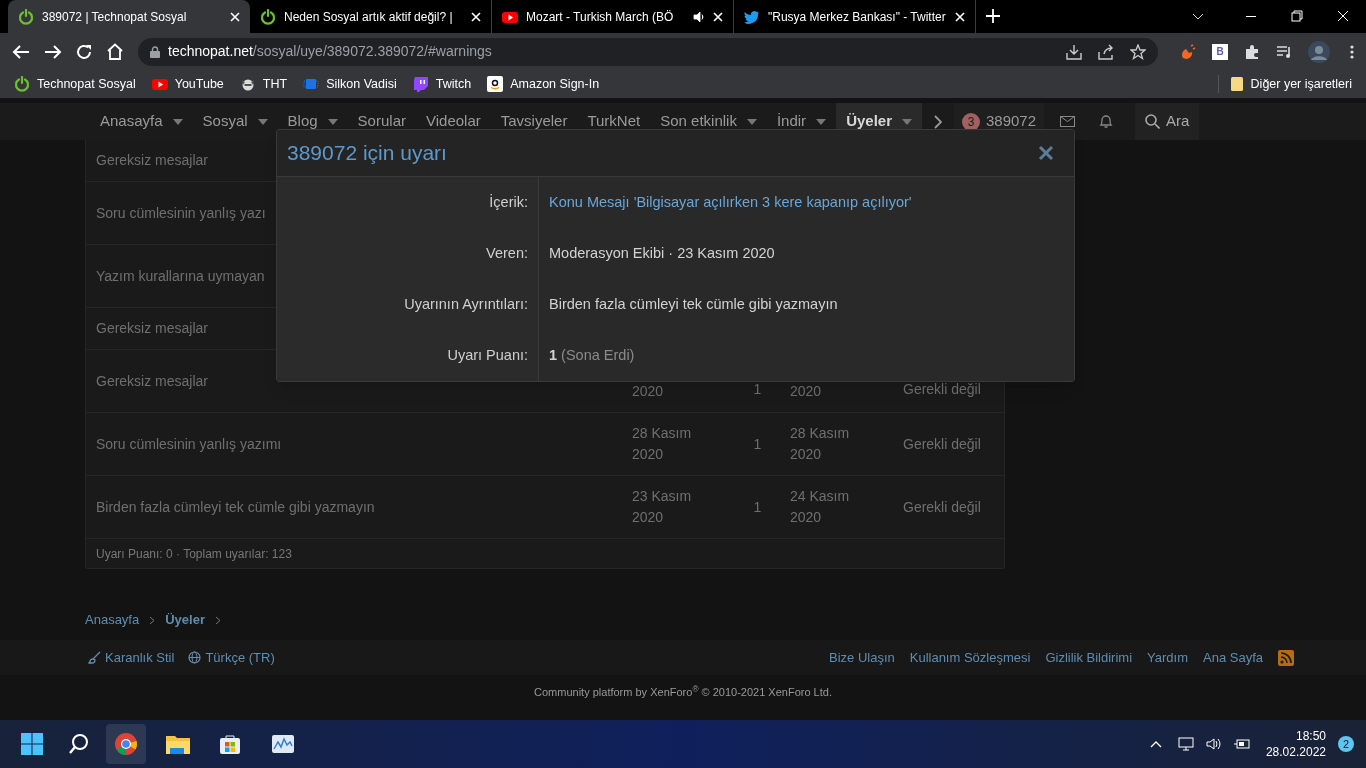 The image size is (1366, 768). I want to click on chevron-up-icon, so click(1155, 744).